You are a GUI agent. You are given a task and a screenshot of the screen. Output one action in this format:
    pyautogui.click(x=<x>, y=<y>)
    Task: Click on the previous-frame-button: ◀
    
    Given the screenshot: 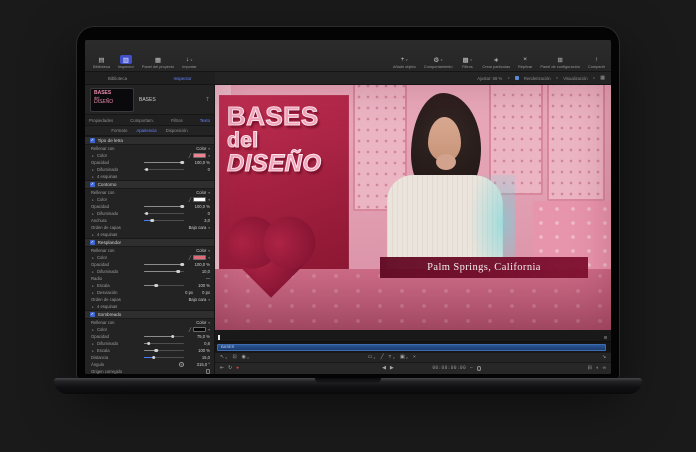 What is the action you would take?
    pyautogui.click(x=384, y=368)
    